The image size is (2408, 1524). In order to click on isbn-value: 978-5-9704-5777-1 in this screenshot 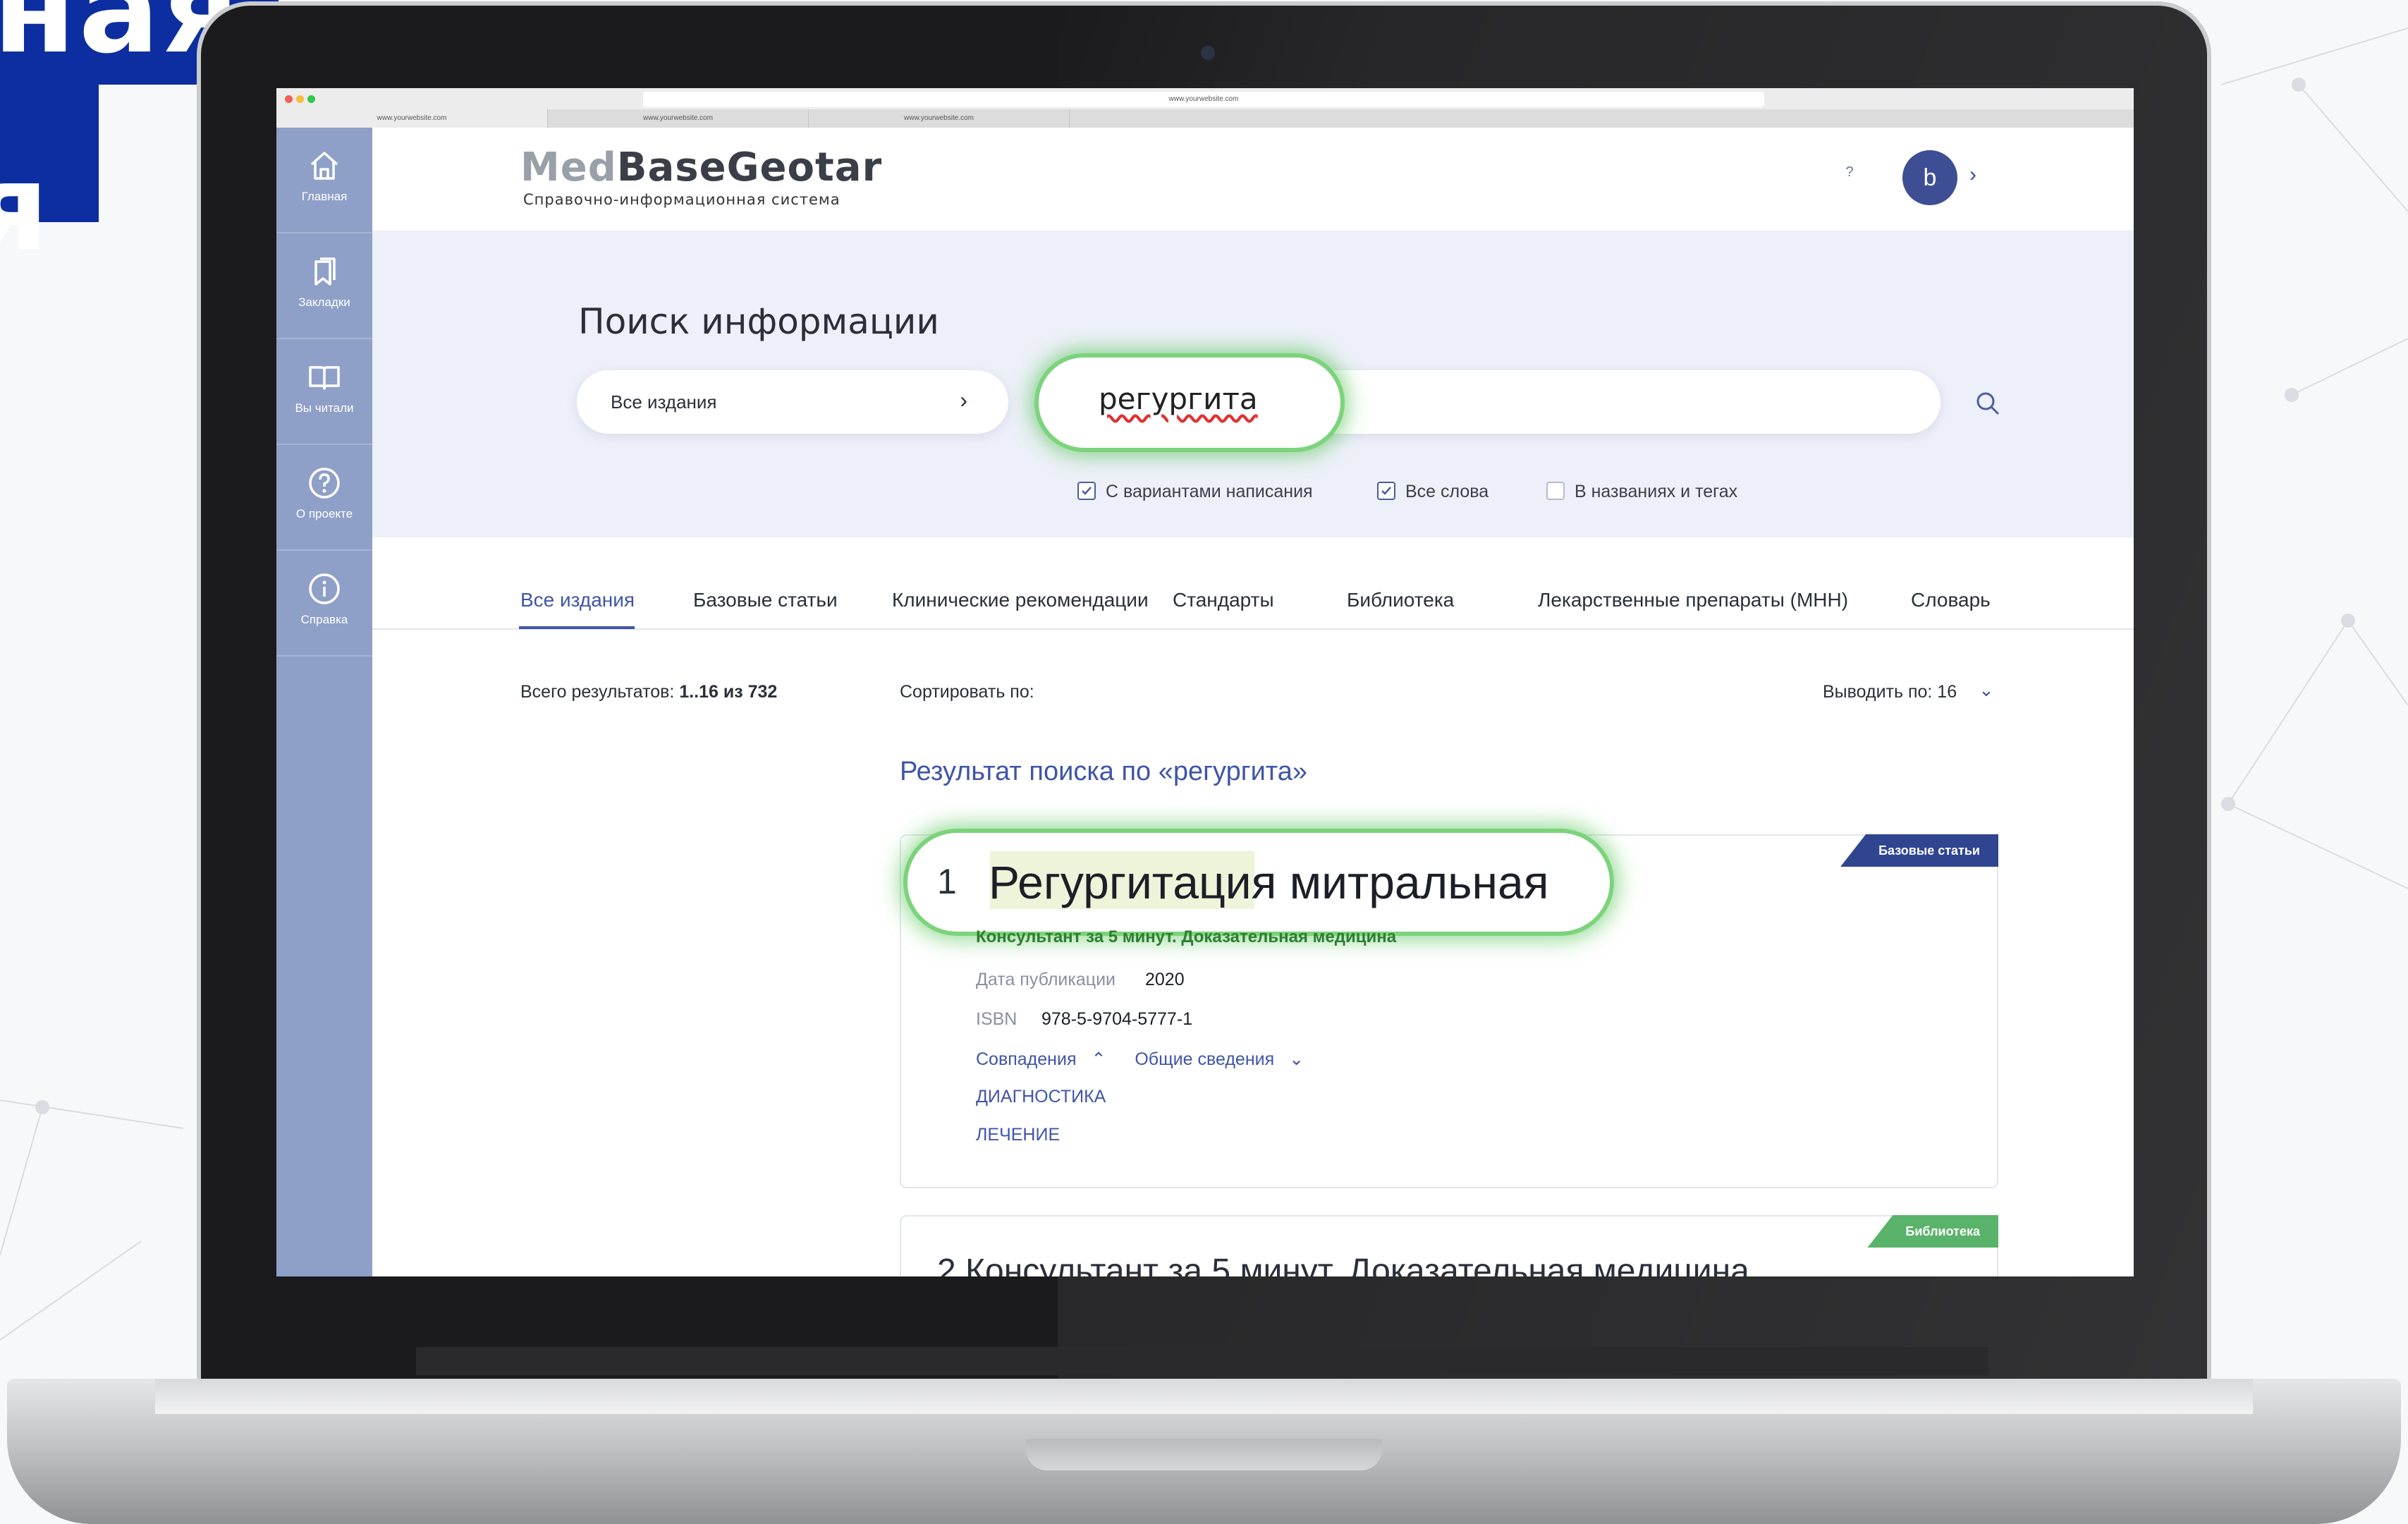, I will do `click(1117, 1019)`.